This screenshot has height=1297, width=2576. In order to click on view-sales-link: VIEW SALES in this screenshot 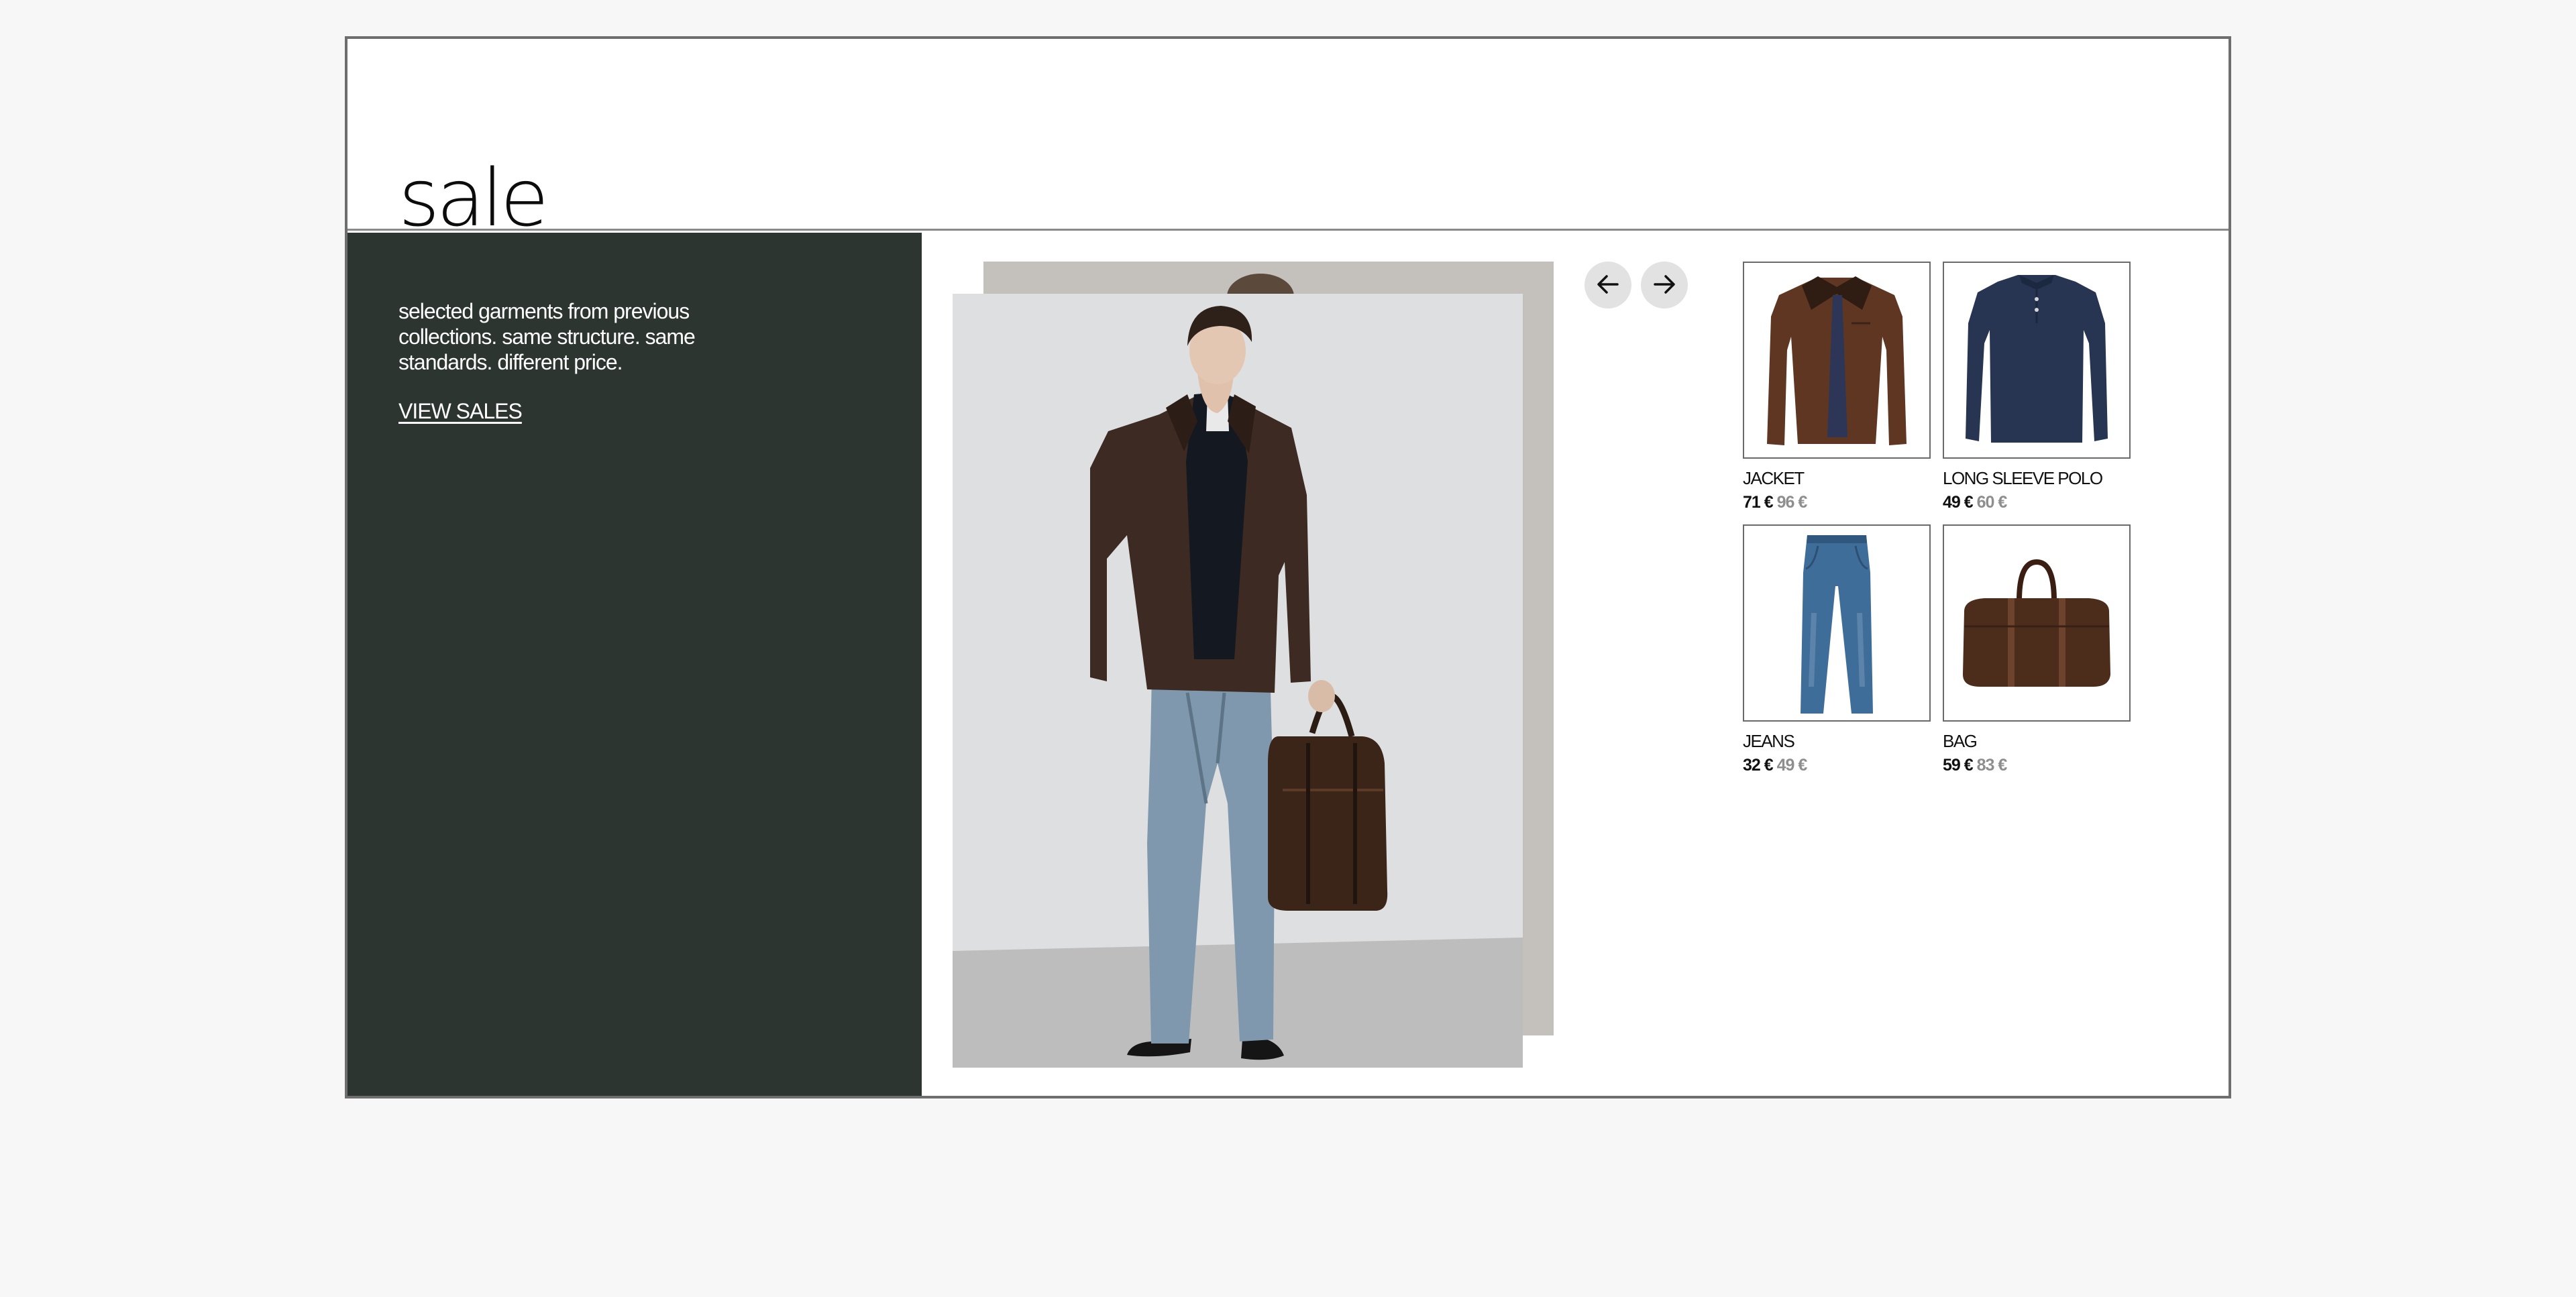, I will do `click(460, 411)`.